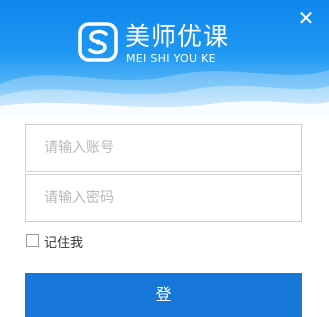 Image resolution: width=329 pixels, height=317 pixels. Describe the element at coordinates (98, 42) in the screenshot. I see `brand-logo-icon` at that location.